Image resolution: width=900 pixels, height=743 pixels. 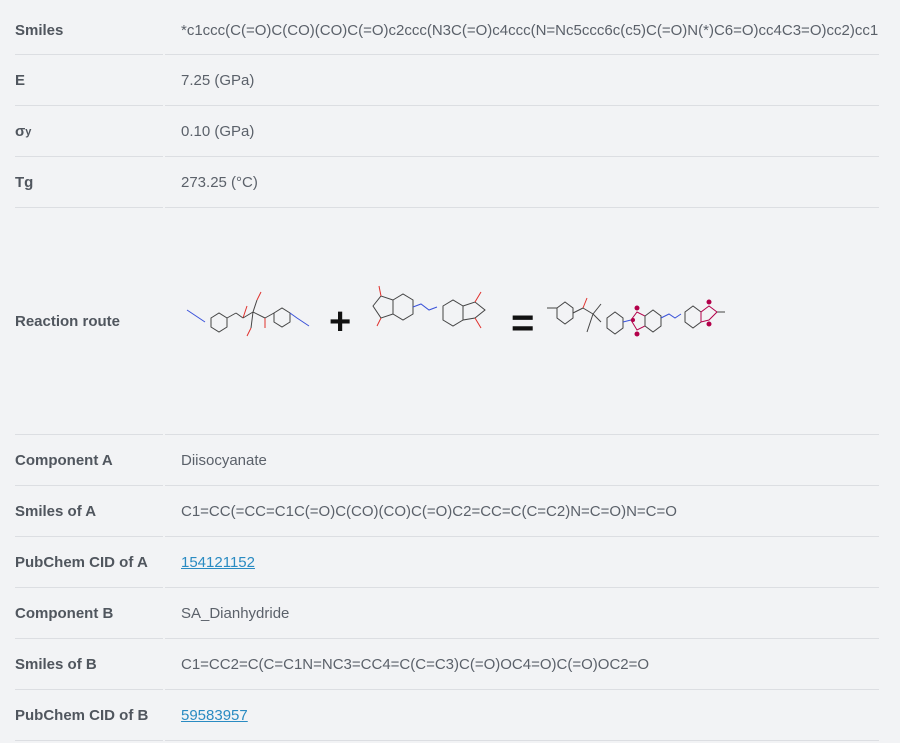 I want to click on row-pubchem-b: PubChem CID of B 59583957, so click(x=450, y=715).